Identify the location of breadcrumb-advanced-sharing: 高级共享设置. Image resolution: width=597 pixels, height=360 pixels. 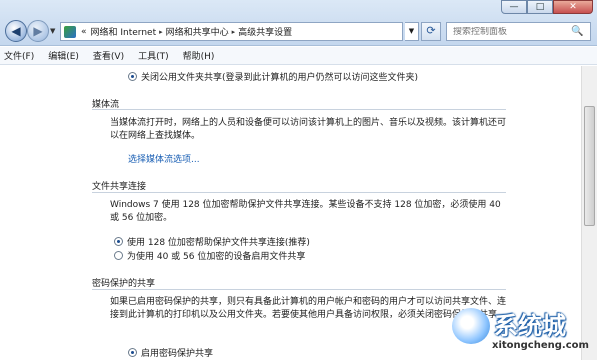
(265, 31).